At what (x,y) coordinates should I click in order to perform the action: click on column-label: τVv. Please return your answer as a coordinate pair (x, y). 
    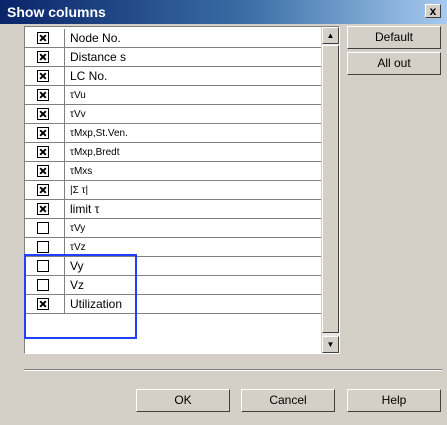
    Looking at the image, I should click on (78, 114).